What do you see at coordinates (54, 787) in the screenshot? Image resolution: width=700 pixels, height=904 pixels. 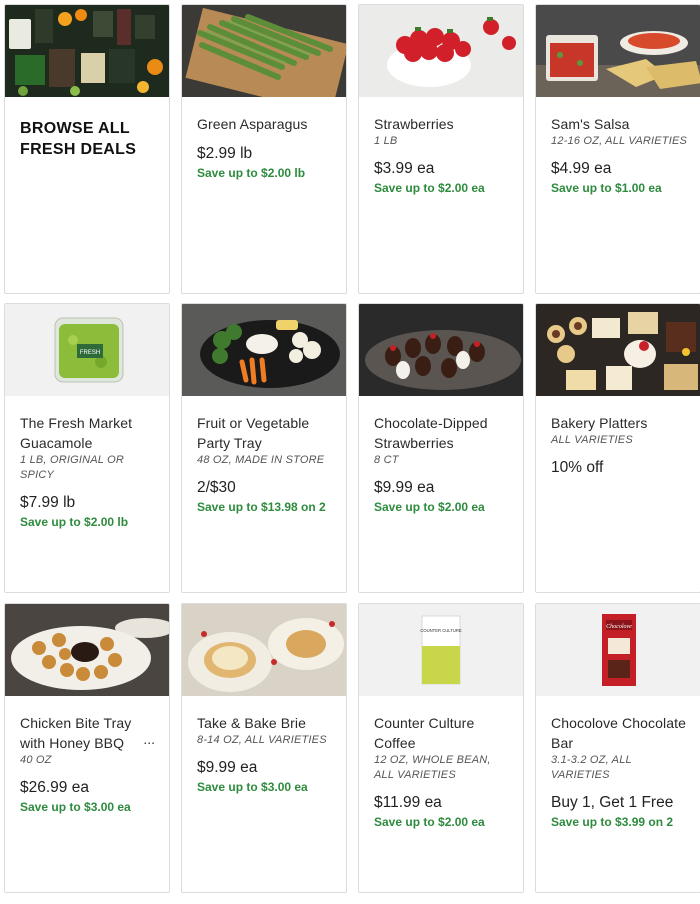 I see `product-price: $26.99 ea` at bounding box center [54, 787].